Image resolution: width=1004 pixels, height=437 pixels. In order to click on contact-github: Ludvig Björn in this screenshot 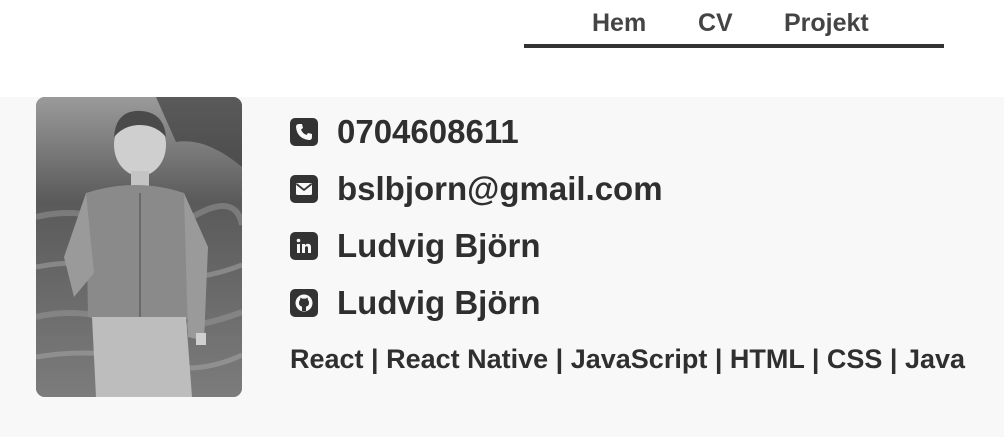, I will do `click(415, 303)`.